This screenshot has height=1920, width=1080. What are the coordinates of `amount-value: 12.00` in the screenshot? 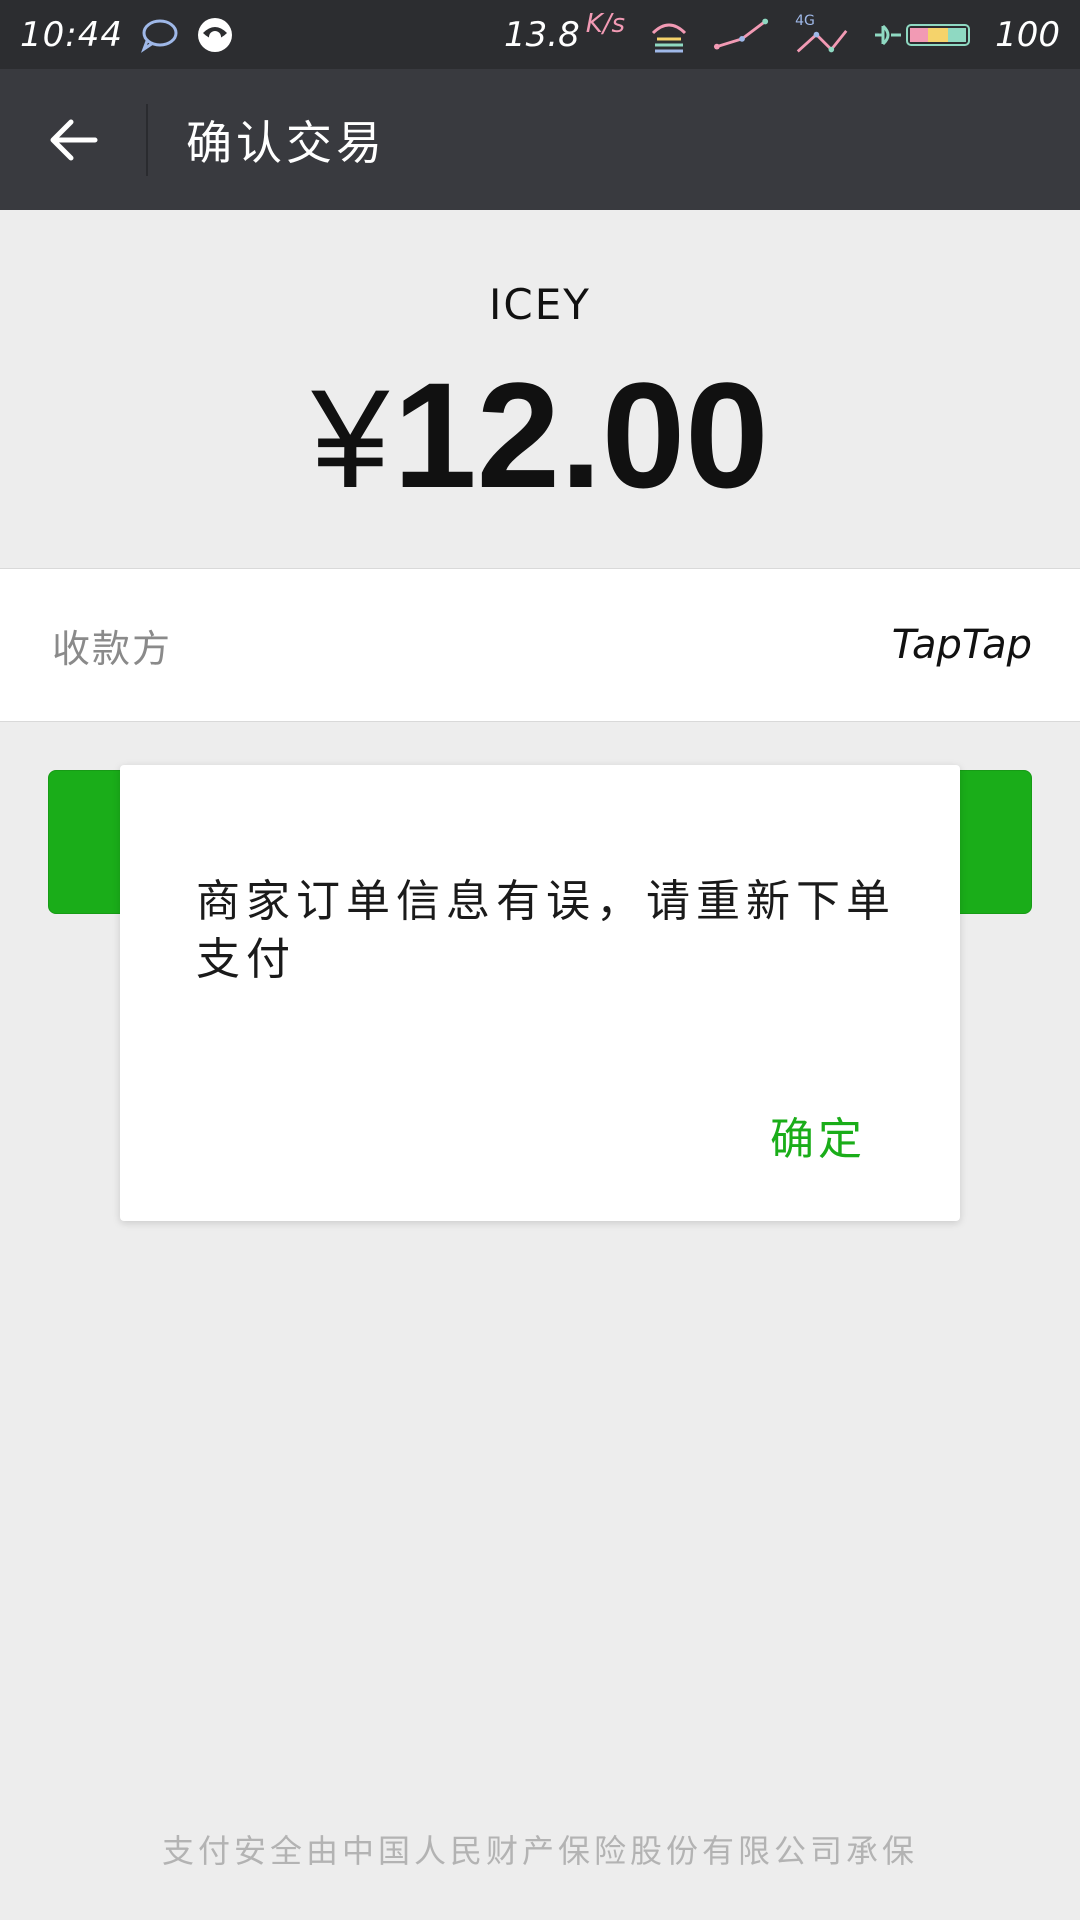 It's located at (581, 435).